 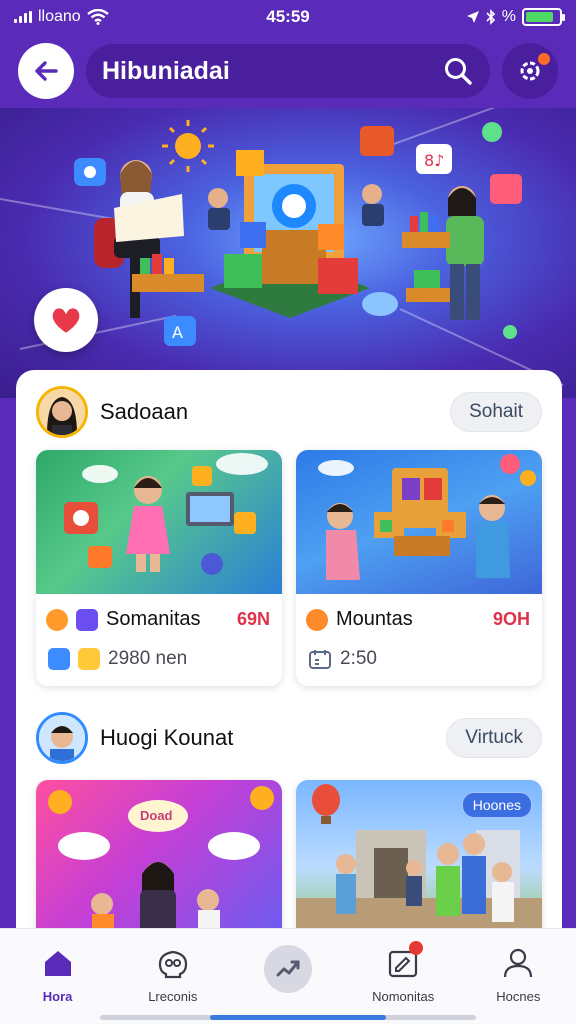 I want to click on profile-icon, so click(x=518, y=963).